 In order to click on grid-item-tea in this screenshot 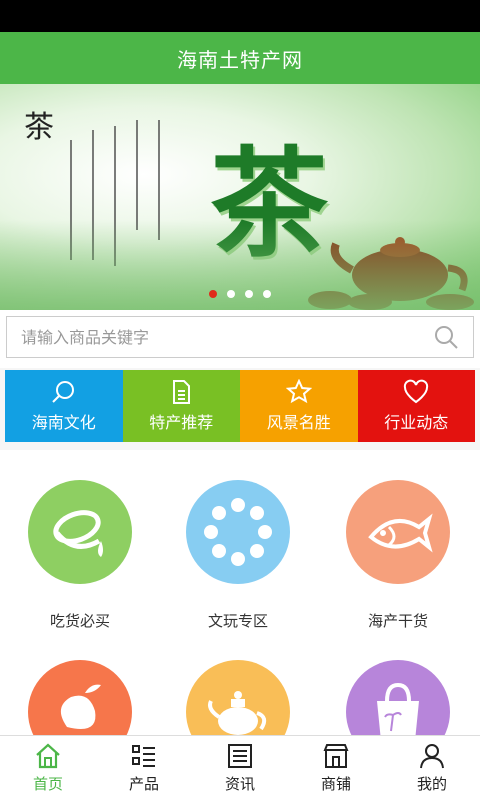, I will do `click(238, 697)`.